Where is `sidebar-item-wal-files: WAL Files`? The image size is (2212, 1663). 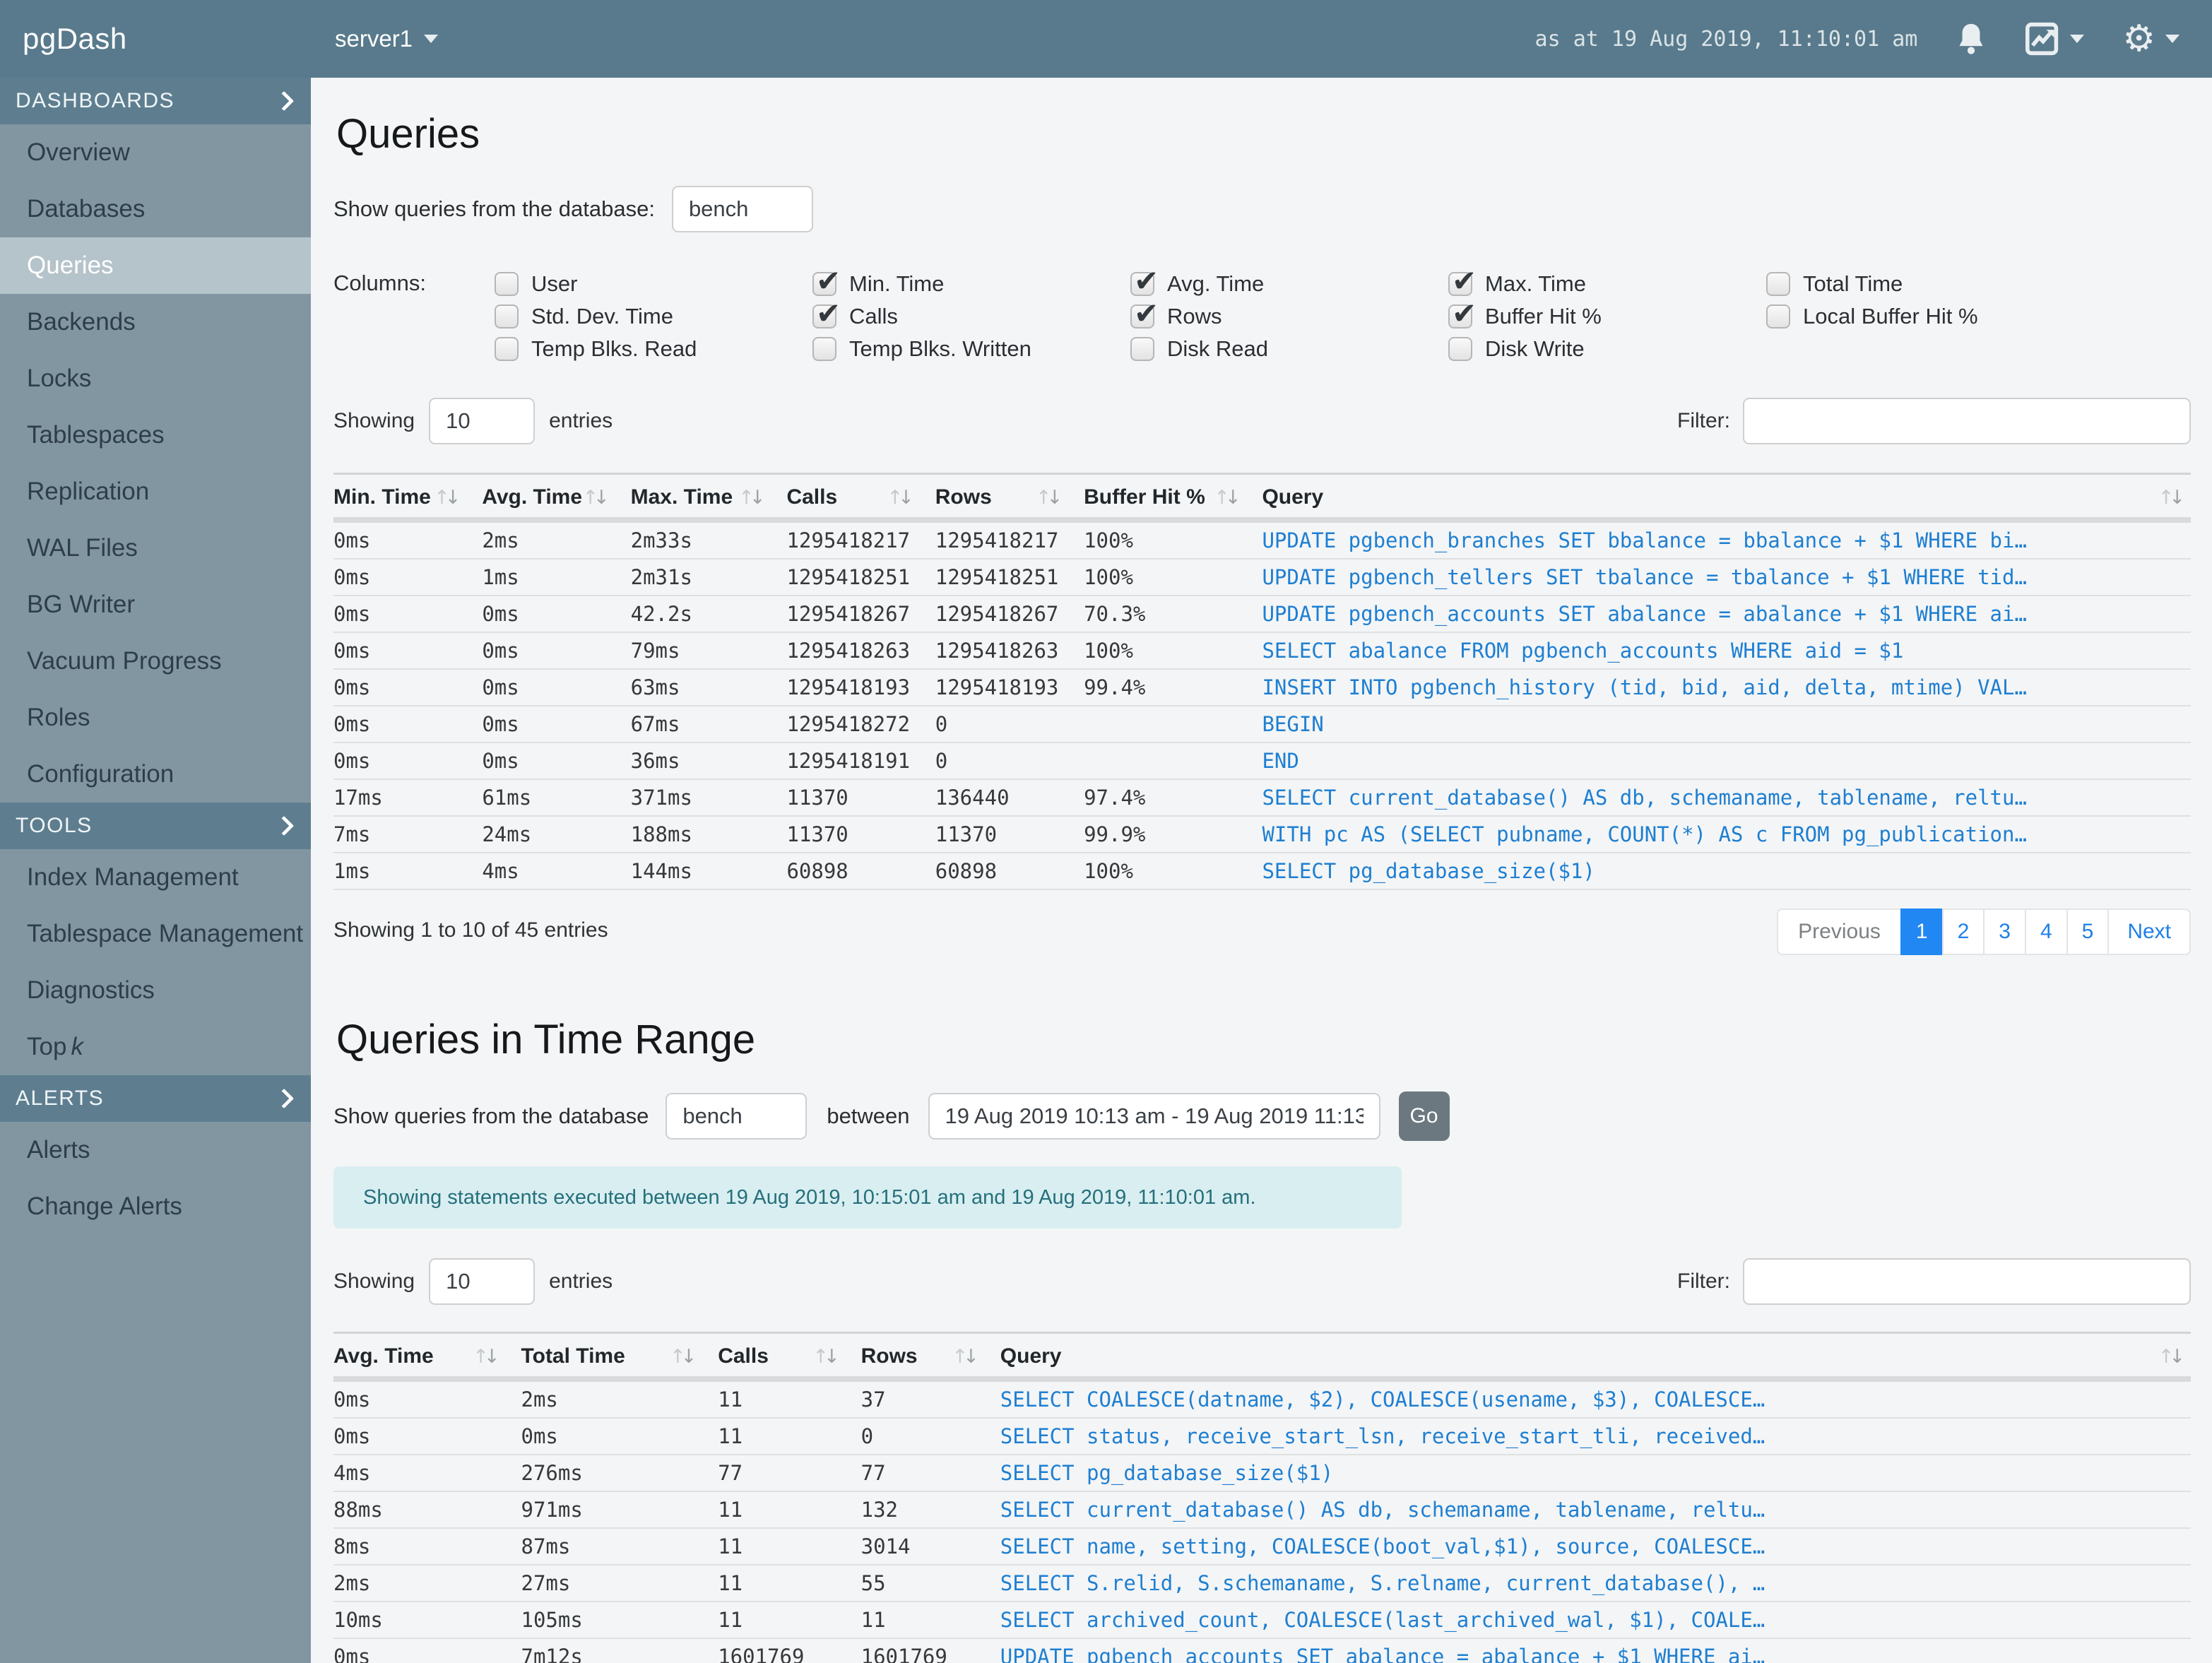
sidebar-item-wal-files: WAL Files is located at coordinates (155, 548).